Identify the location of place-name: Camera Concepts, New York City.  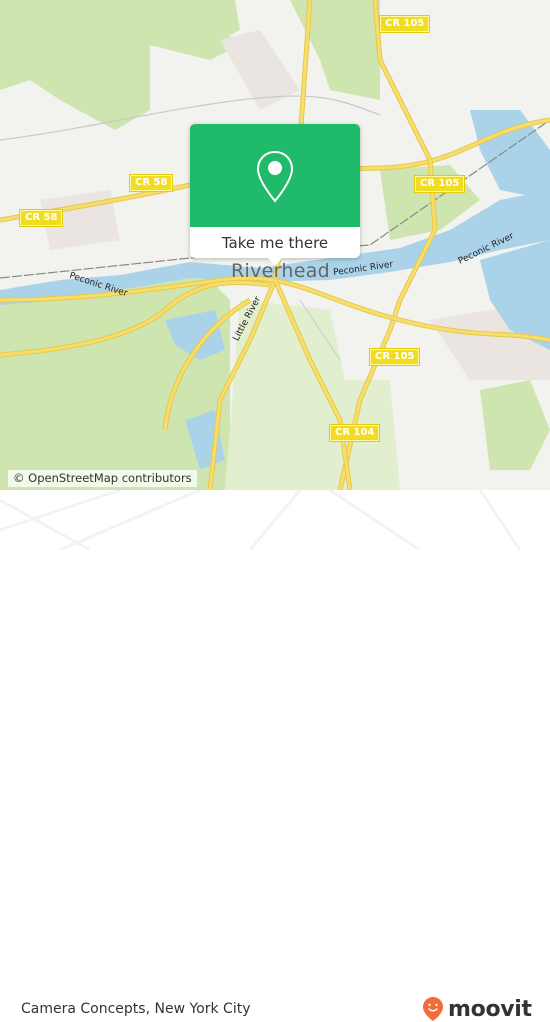
(136, 1009).